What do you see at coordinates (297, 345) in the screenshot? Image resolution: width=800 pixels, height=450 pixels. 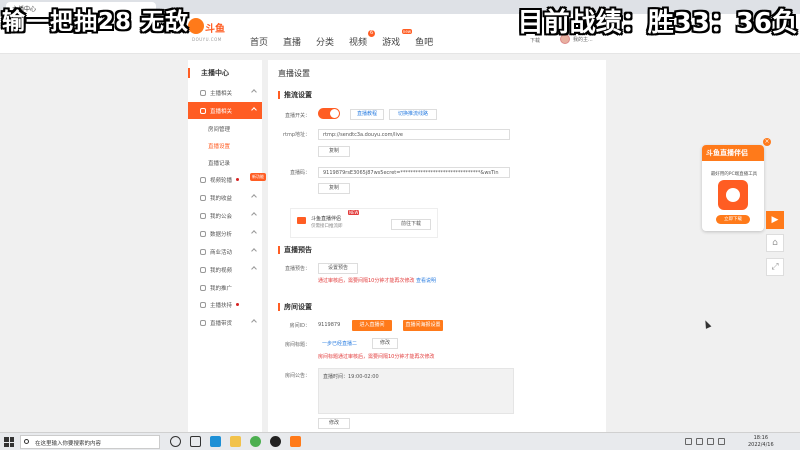 I see `room-title-label: 房间标题：` at bounding box center [297, 345].